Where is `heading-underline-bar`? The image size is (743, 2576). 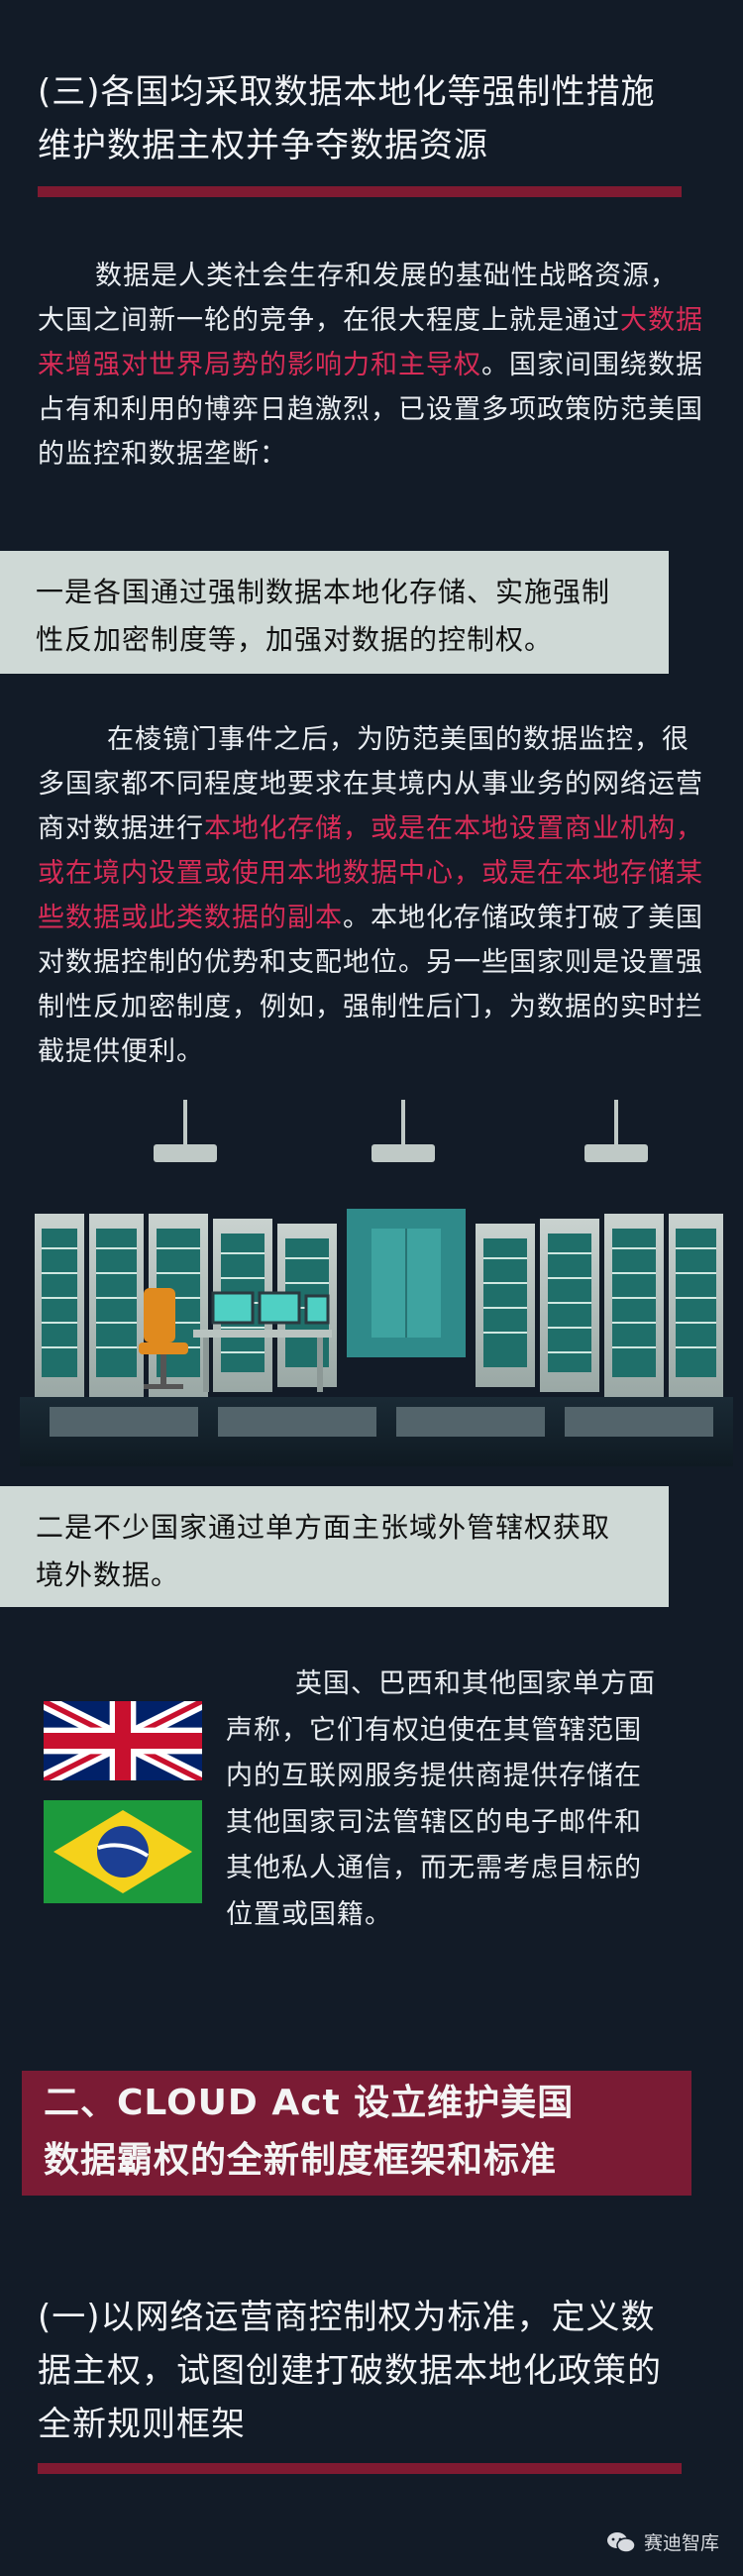
heading-underline-bar is located at coordinates (360, 191).